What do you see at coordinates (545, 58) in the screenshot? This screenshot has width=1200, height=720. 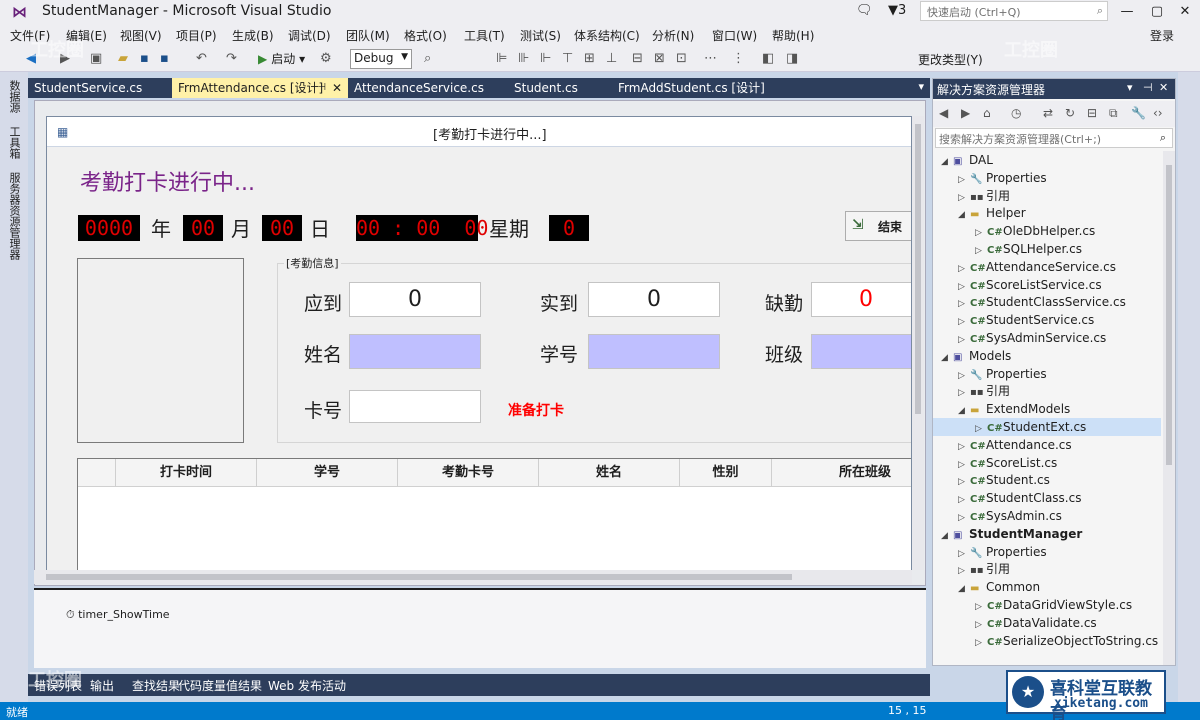 I see `align-right-icon: ⊩` at bounding box center [545, 58].